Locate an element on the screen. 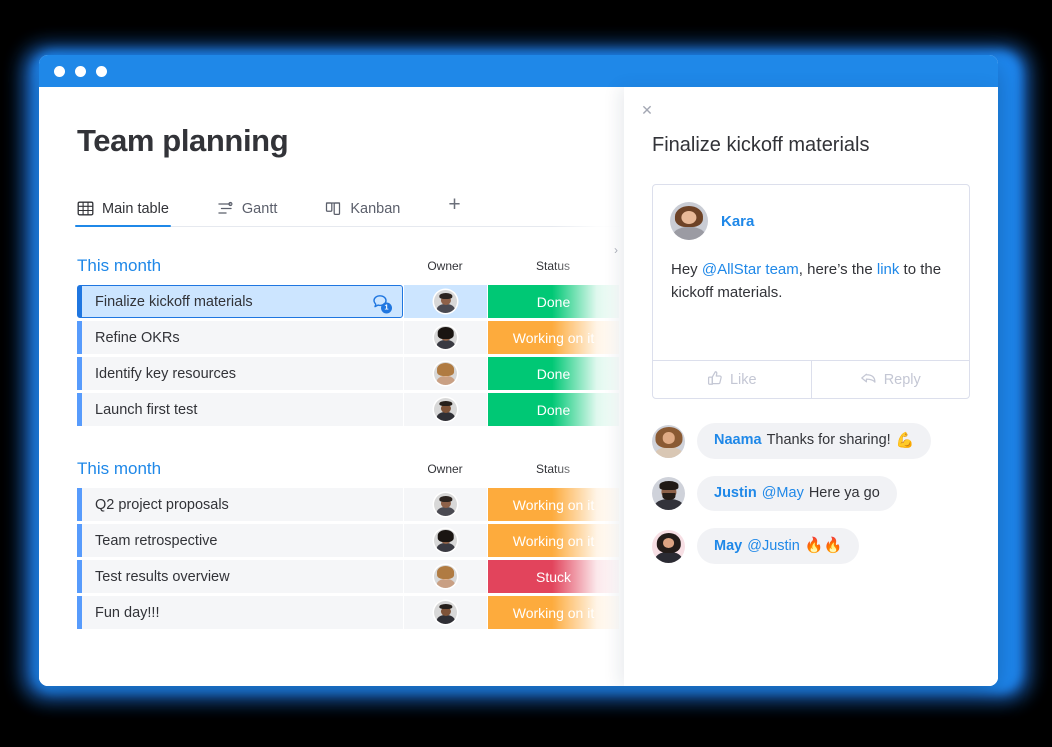 This screenshot has height=747, width=1052. table-row: Launch first test Done is located at coordinates (350, 409).